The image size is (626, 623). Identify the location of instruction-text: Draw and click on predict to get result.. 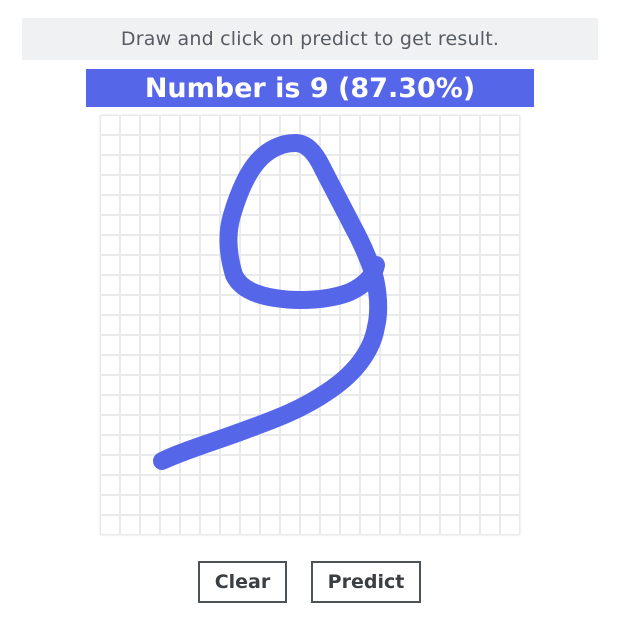
(310, 39).